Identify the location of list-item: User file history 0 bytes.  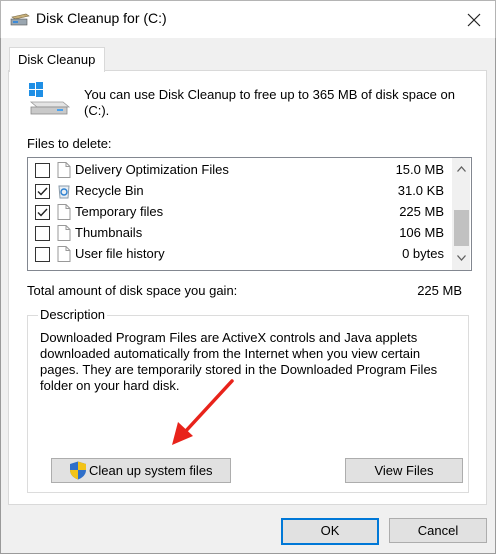
(240, 254).